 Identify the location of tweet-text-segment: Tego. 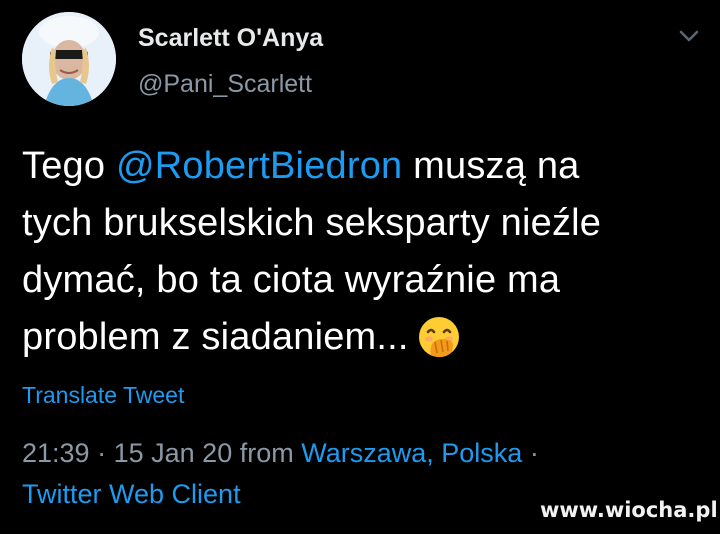
(69, 166).